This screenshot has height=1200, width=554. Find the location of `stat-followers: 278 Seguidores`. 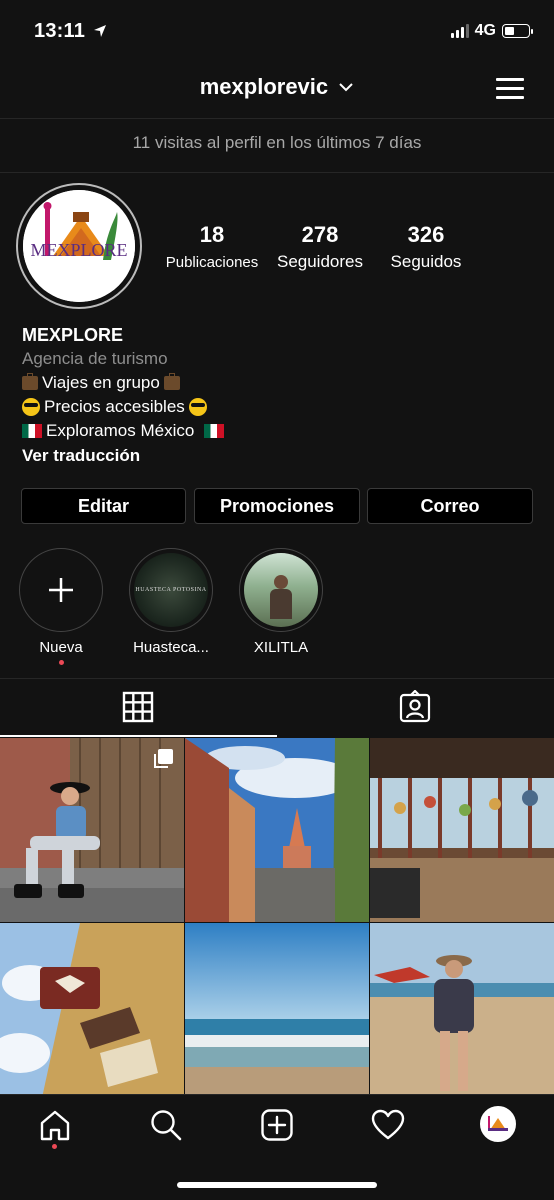

stat-followers: 278 Seguidores is located at coordinates (320, 247).